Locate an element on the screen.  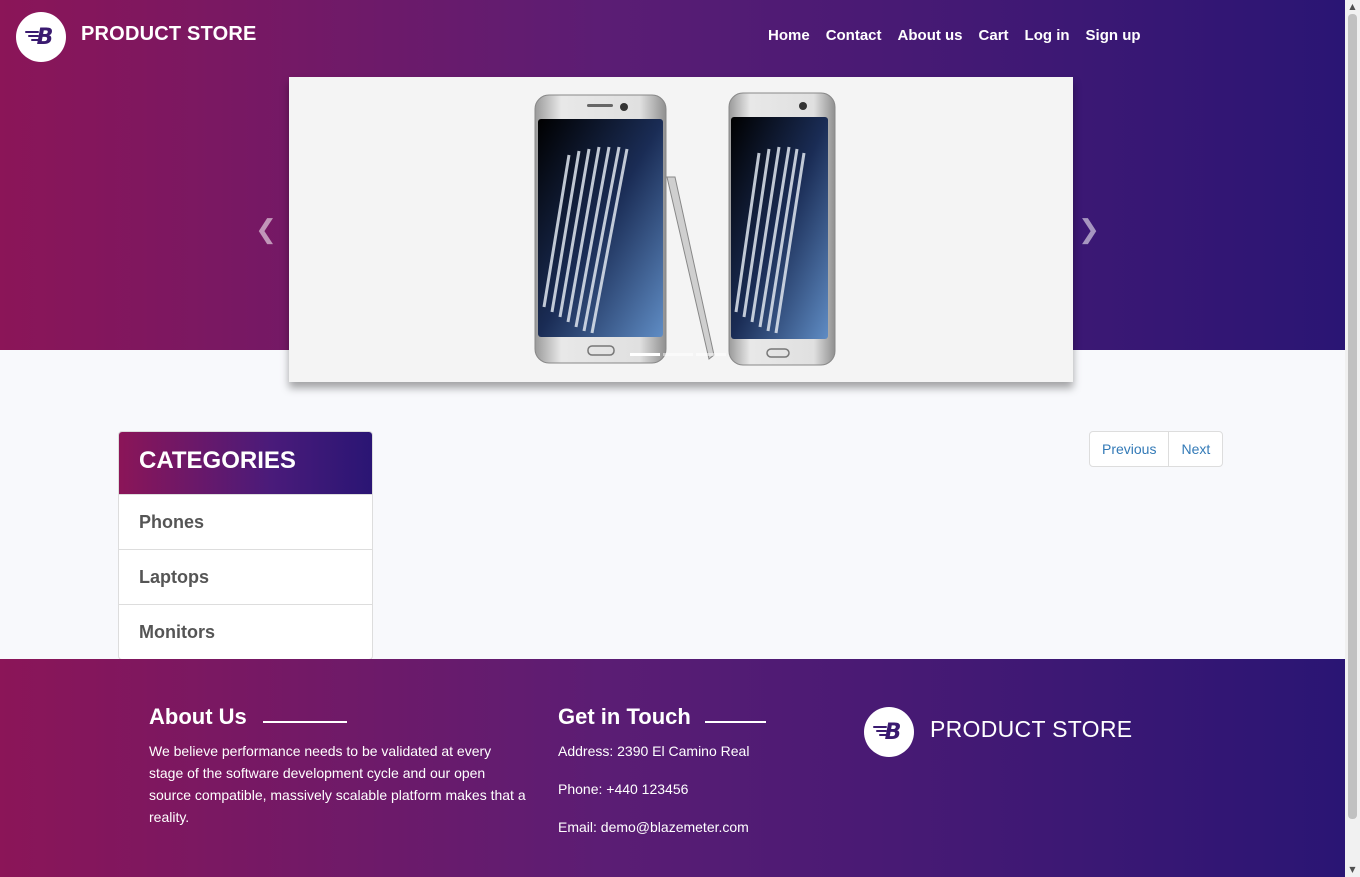
contact-email: Email: demo@blazemeter.com is located at coordinates (653, 827).